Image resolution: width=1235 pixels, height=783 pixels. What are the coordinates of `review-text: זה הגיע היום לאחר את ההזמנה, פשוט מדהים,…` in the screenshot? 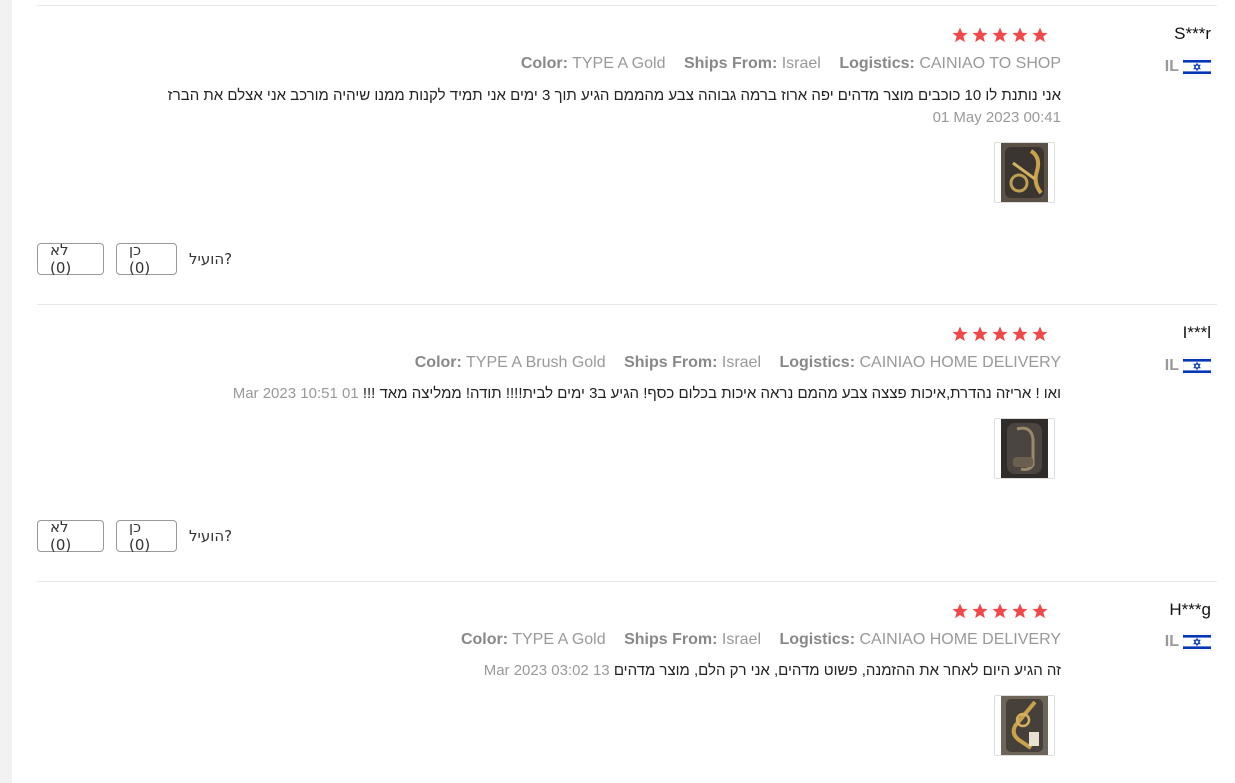 It's located at (772, 670).